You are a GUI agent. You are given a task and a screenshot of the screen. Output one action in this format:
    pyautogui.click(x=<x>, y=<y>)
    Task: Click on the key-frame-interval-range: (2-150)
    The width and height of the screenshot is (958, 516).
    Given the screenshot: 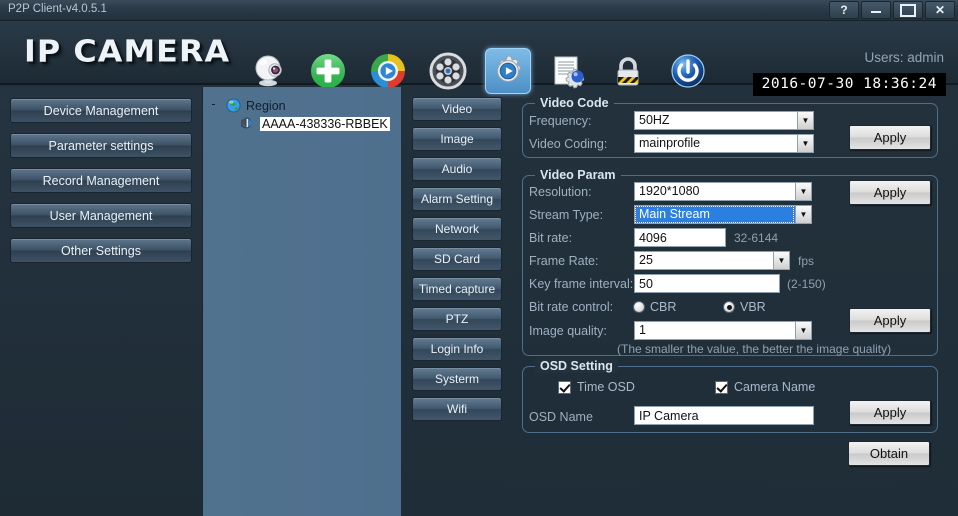 What is the action you would take?
    pyautogui.click(x=806, y=284)
    